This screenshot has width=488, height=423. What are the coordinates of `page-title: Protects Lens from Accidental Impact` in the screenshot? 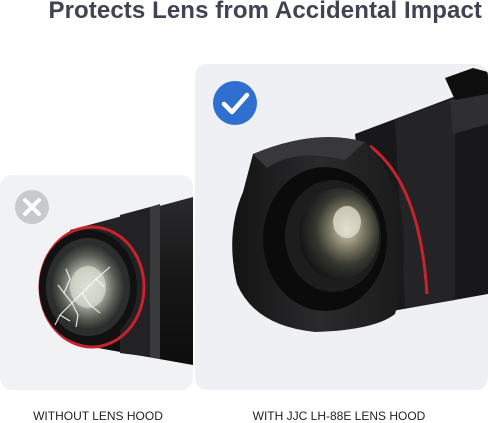 It's located at (265, 12).